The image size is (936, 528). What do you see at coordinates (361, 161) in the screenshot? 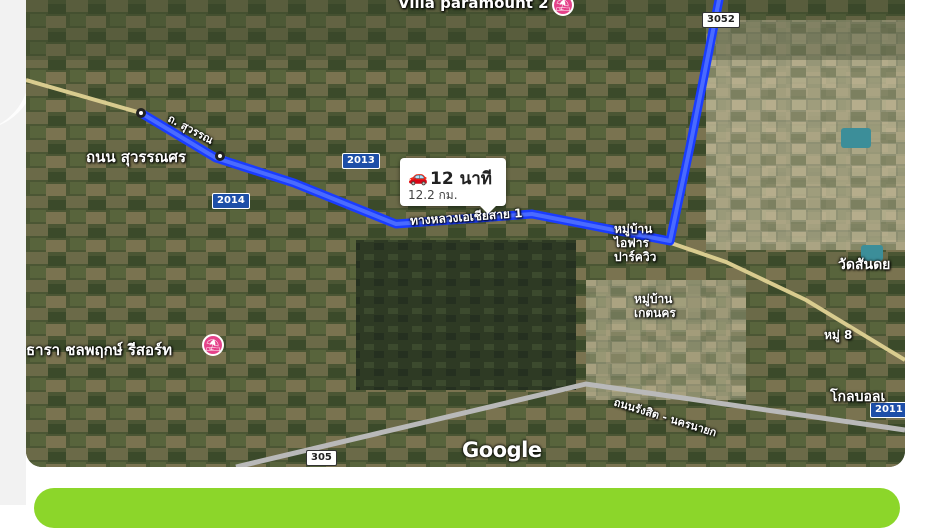
I see `route-shield-2013: 2013` at bounding box center [361, 161].